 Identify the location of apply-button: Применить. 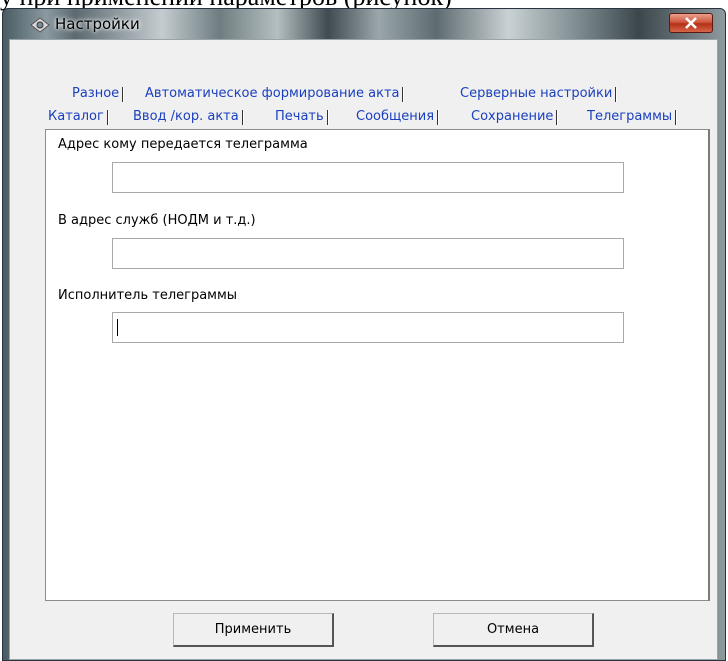
(253, 630).